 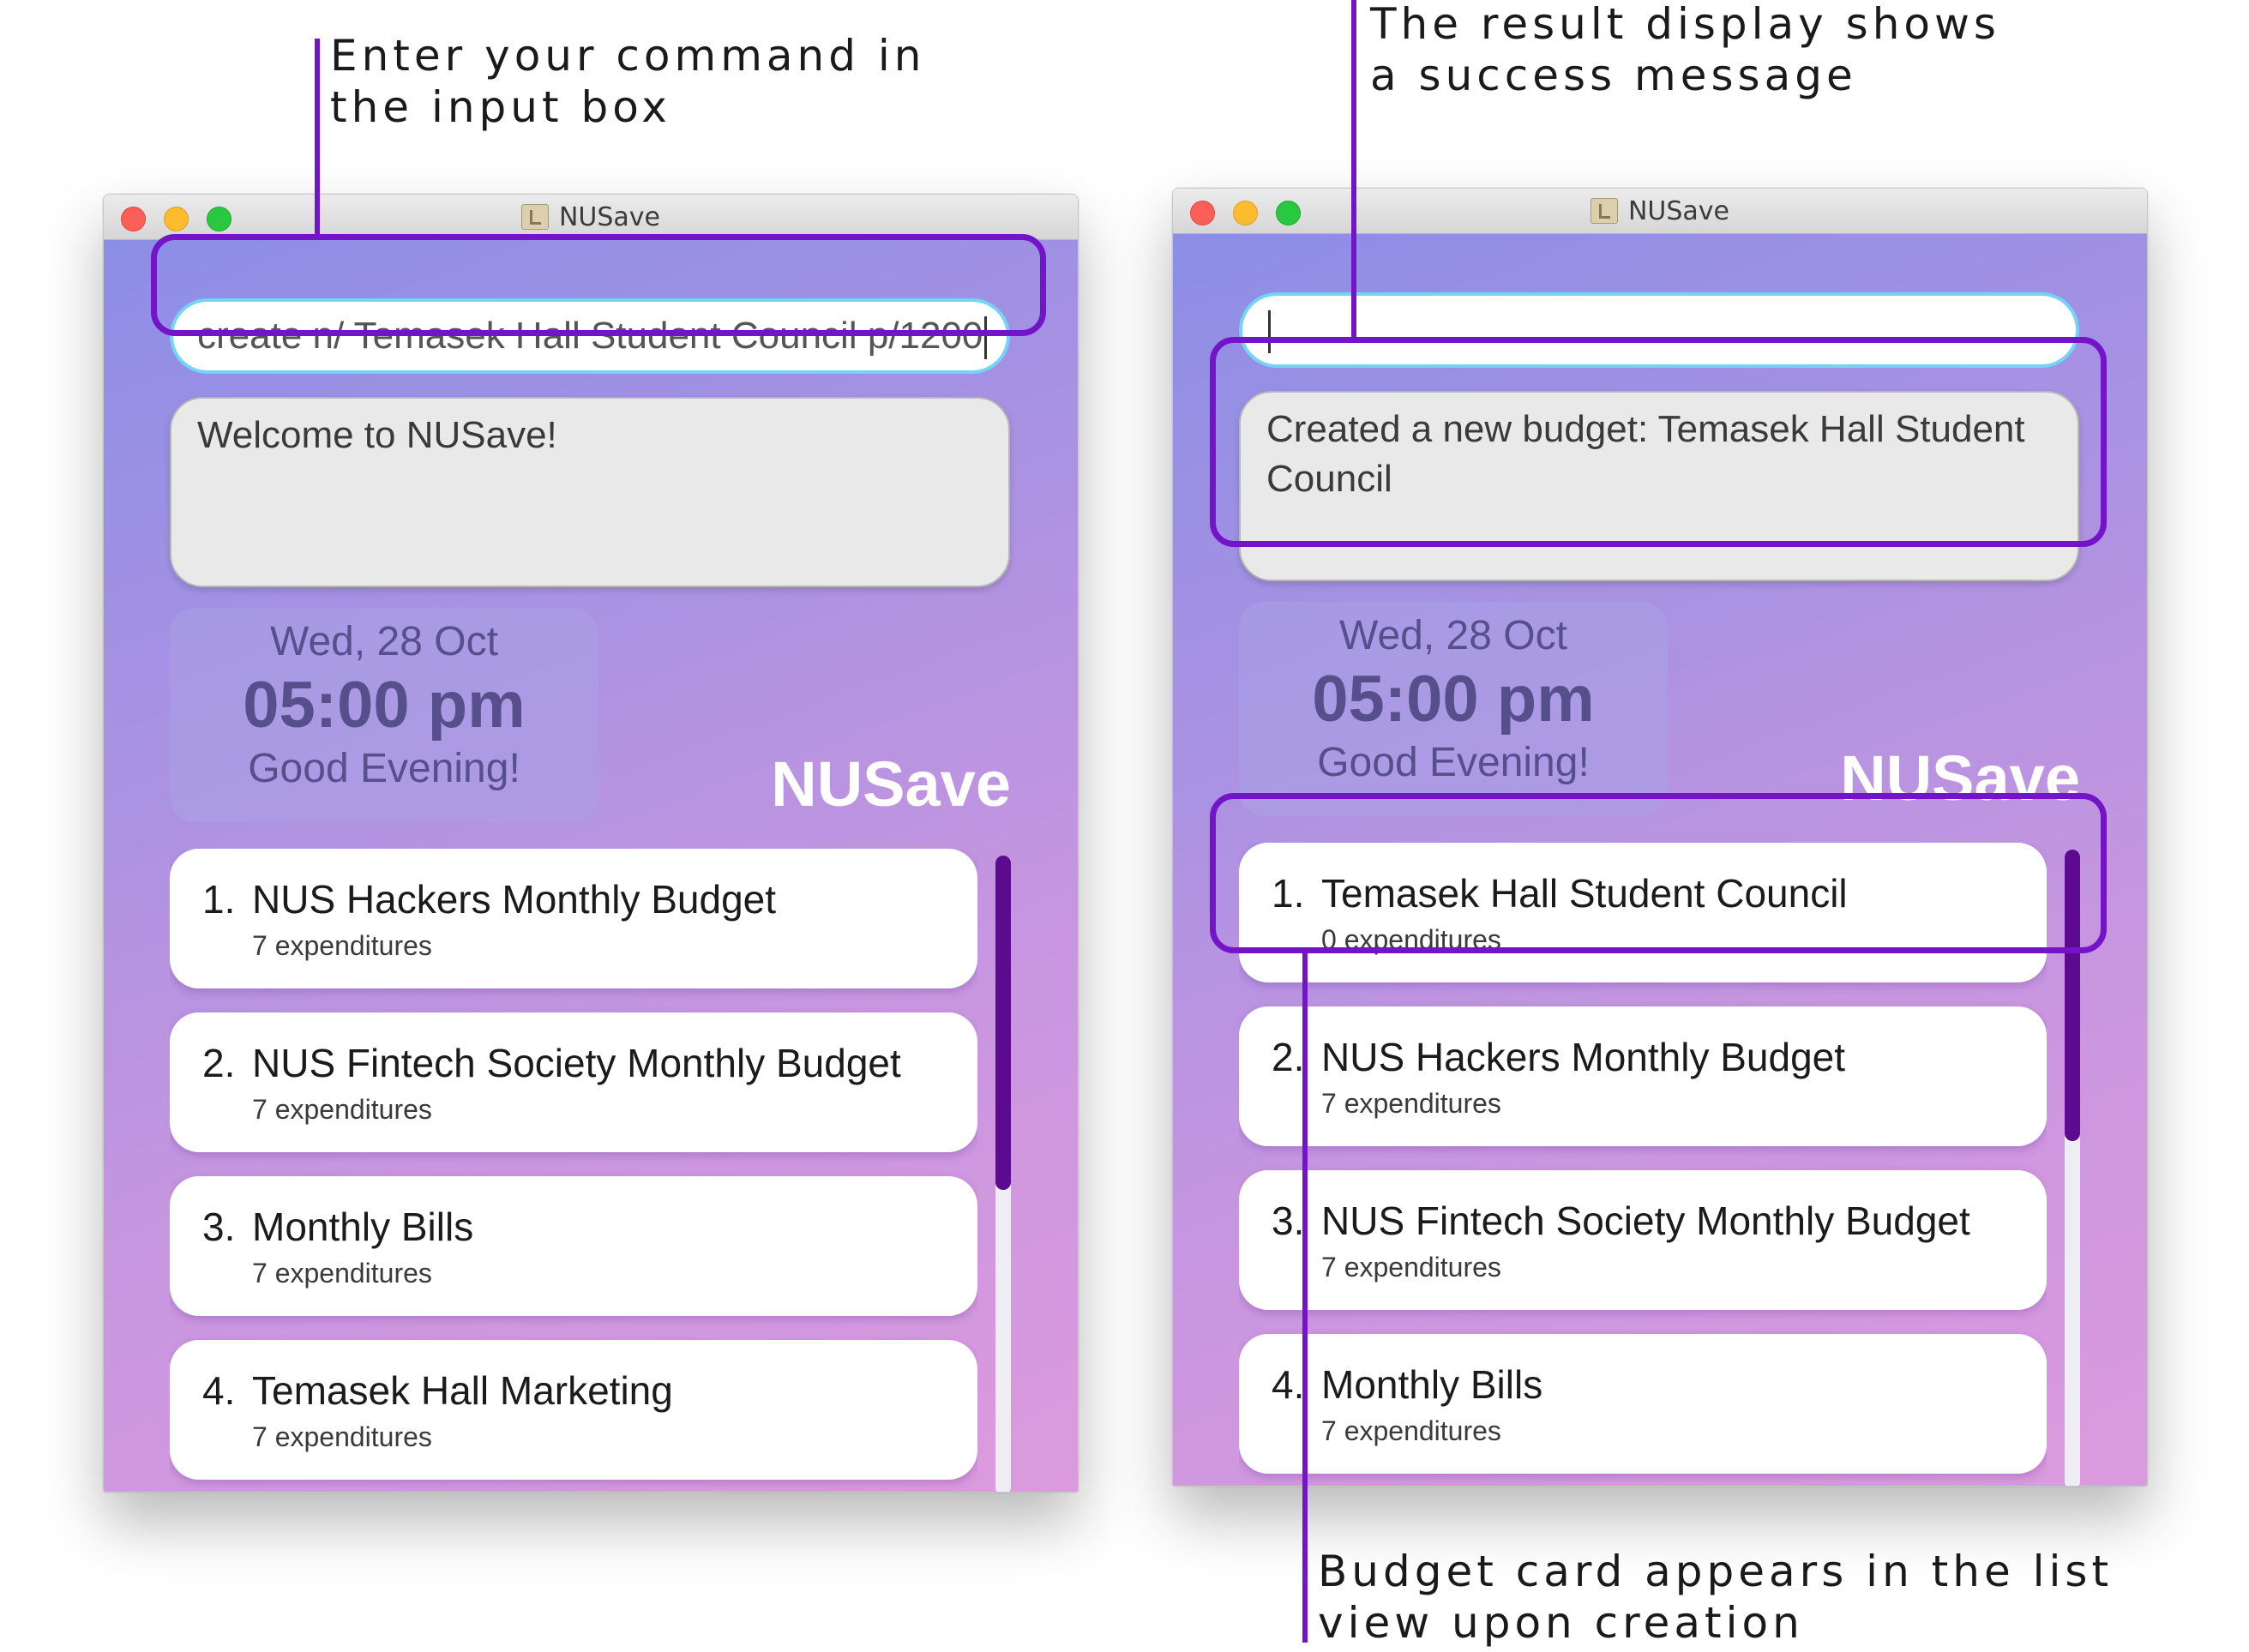 I want to click on result-display: Welcome to NUSave!, so click(x=590, y=492).